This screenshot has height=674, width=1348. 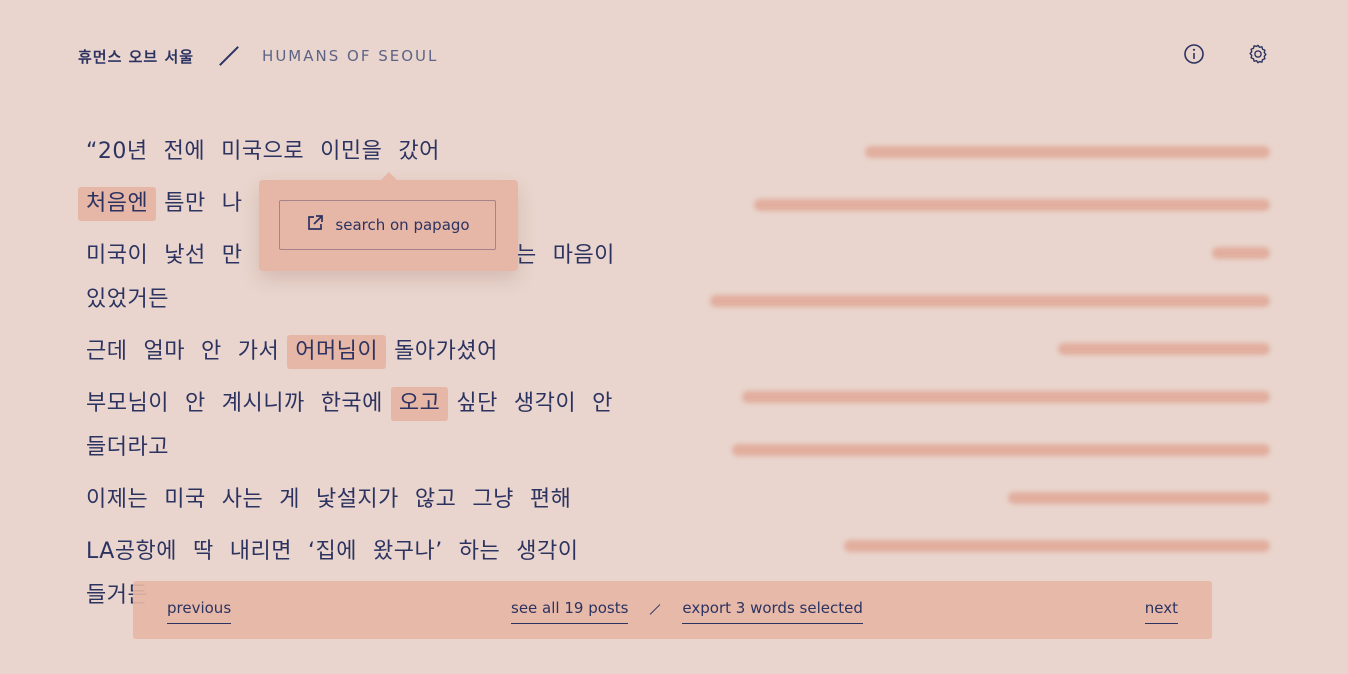 What do you see at coordinates (550, 500) in the screenshot?
I see `word: 편해` at bounding box center [550, 500].